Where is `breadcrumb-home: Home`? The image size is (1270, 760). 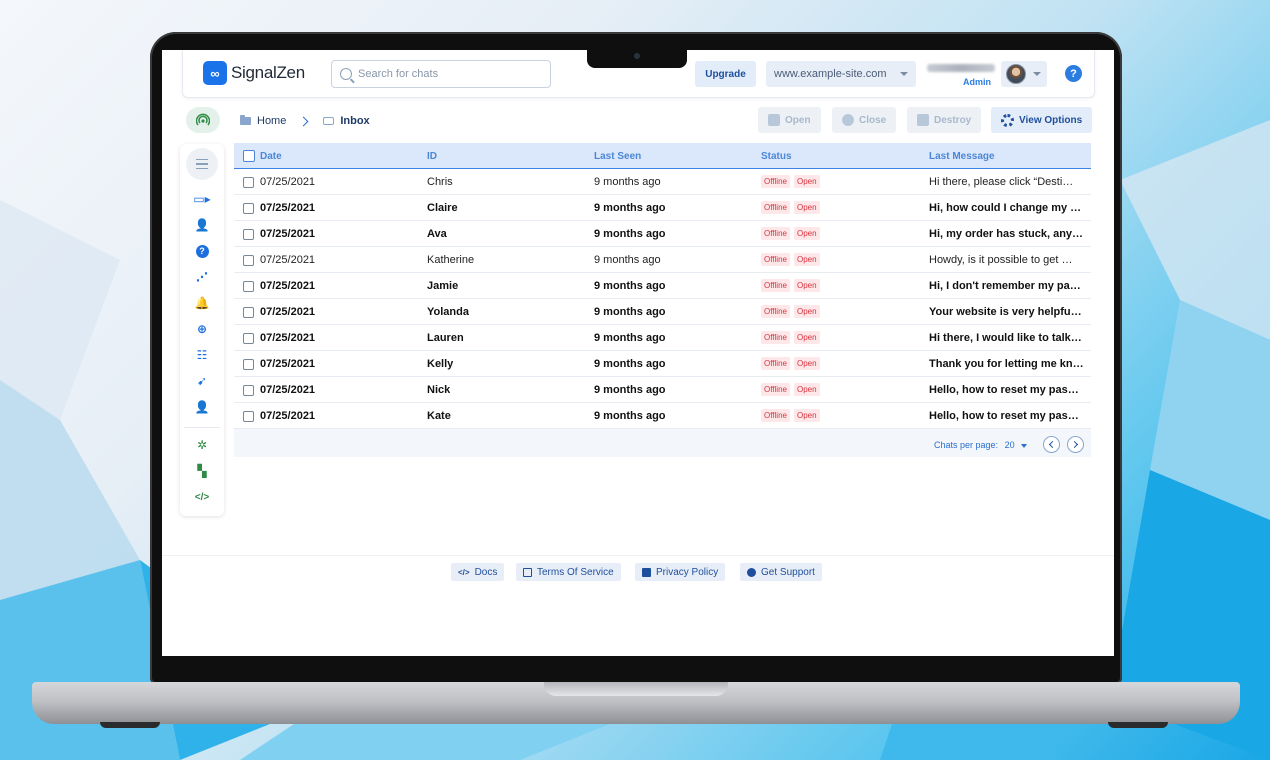 breadcrumb-home: Home is located at coordinates (271, 121).